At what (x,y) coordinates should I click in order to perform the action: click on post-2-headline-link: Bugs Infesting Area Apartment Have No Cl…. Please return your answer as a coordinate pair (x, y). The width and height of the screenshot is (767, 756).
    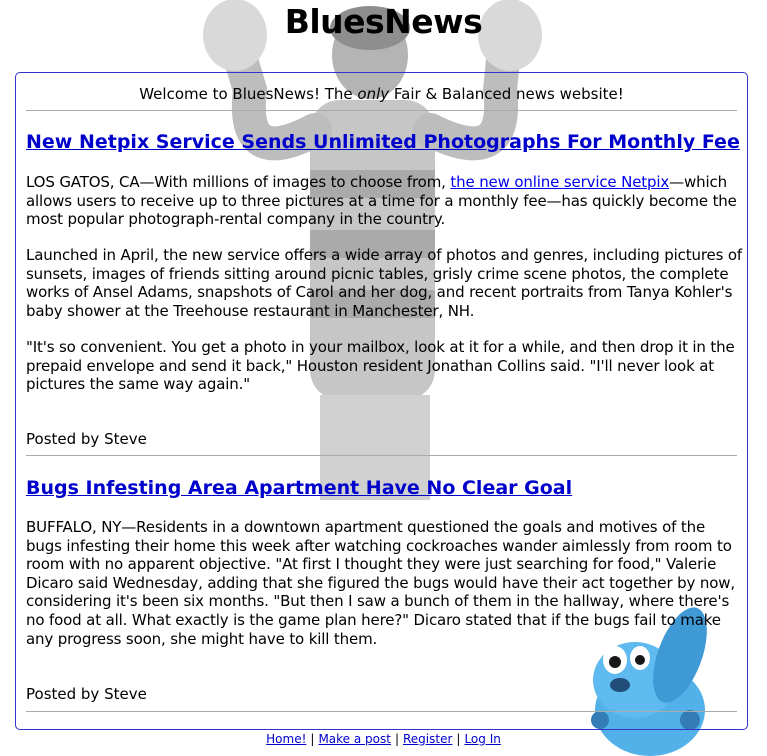
    Looking at the image, I should click on (299, 488).